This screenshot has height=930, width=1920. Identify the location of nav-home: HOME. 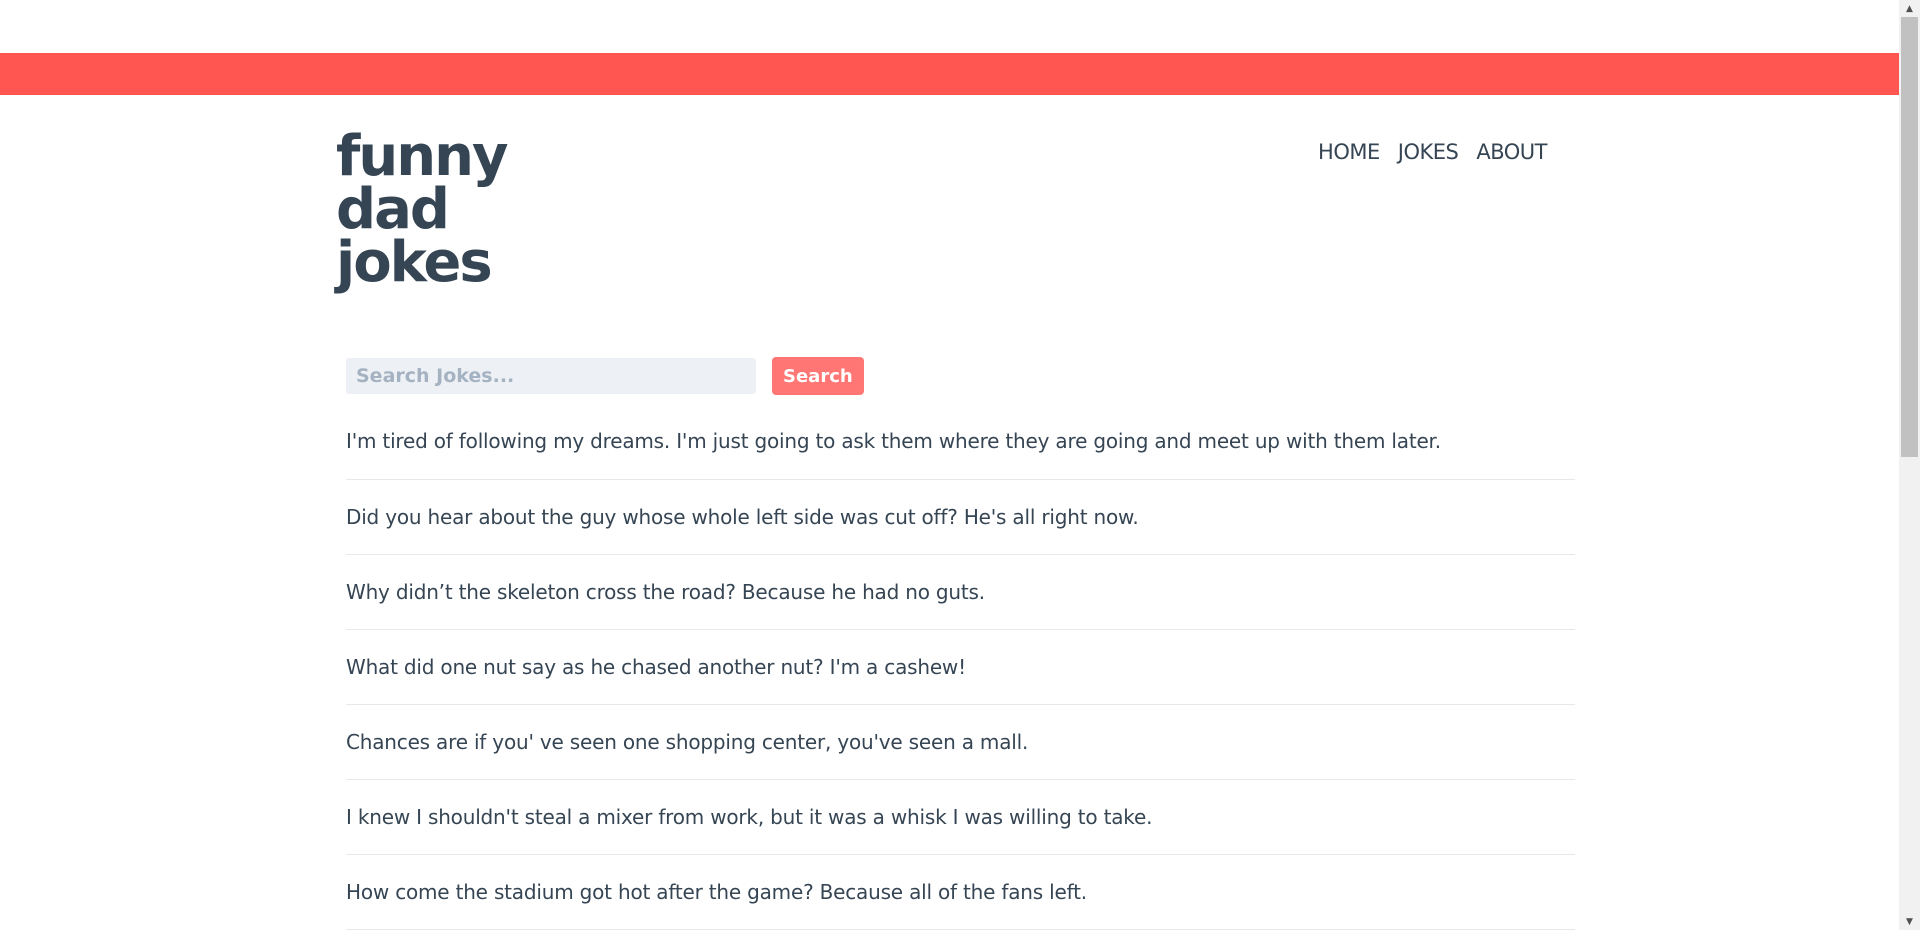
(1349, 152).